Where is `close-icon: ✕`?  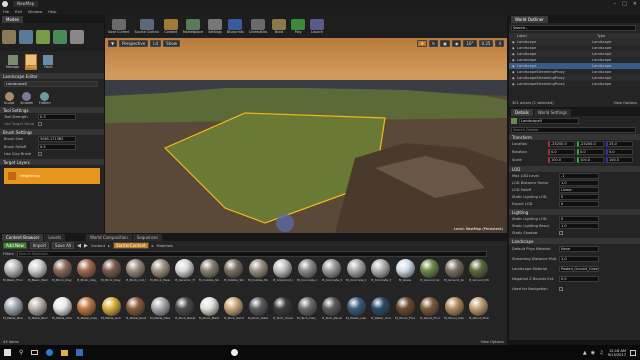
close-icon: ✕ is located at coordinates (635, 4).